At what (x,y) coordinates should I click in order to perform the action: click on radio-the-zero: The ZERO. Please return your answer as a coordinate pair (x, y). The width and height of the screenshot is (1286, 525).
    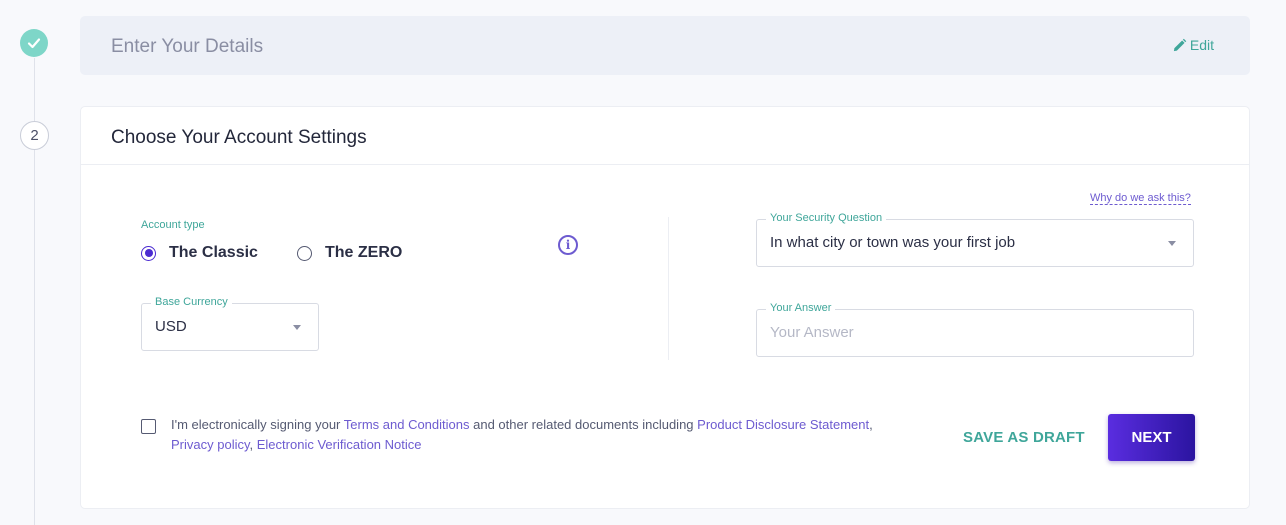
    Looking at the image, I should click on (349, 253).